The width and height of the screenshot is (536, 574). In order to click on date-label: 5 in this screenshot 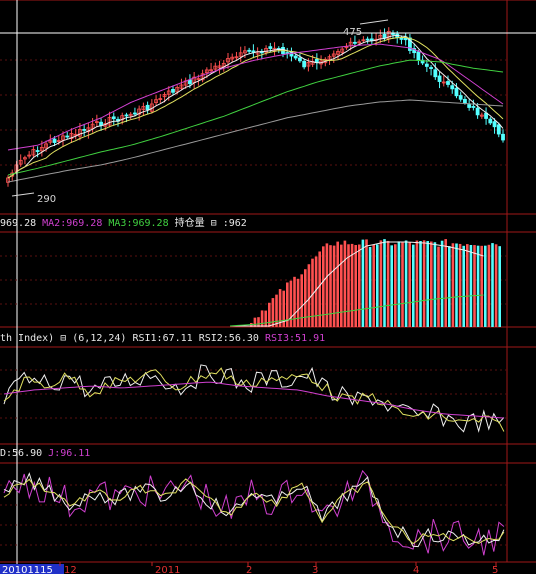, I will do `click(495, 569)`.